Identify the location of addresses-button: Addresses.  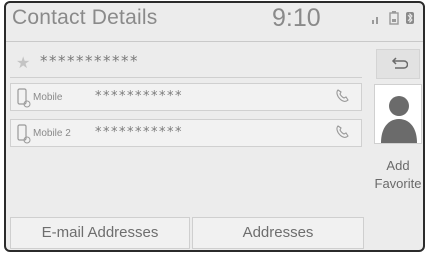
(278, 233).